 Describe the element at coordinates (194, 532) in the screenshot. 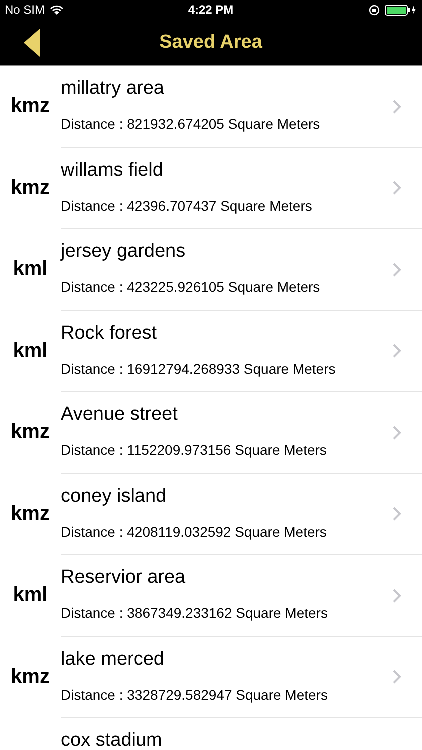

I see `area-distance: Distance : 4208119.032592 Square Meters` at that location.